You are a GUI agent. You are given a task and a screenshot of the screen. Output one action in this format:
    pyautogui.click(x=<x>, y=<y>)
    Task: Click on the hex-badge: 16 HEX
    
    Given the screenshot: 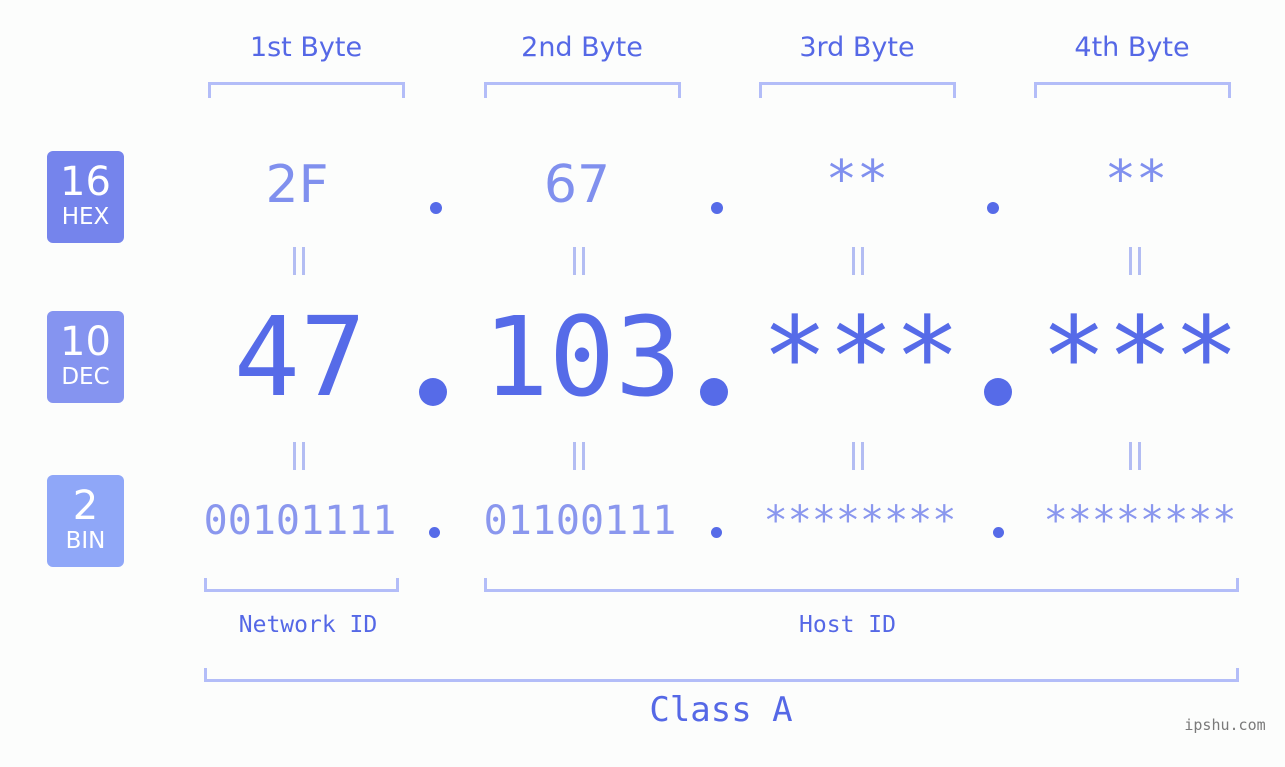 What is the action you would take?
    pyautogui.click(x=85, y=197)
    